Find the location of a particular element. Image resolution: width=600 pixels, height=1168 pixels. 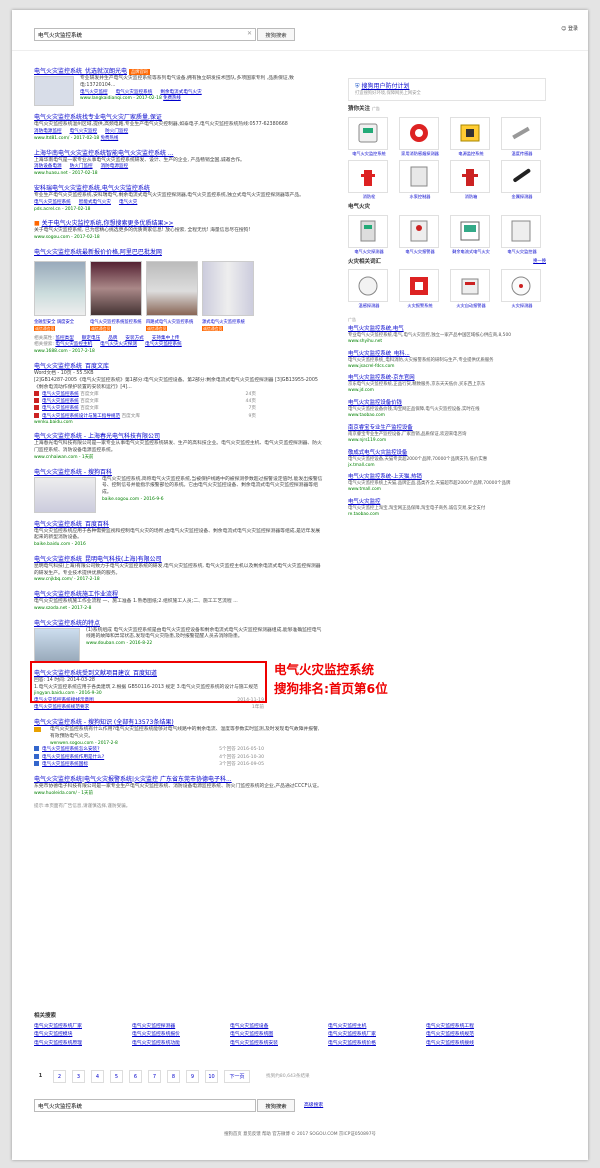

result-title: 电气火灾监控系统 - 搜狗知识 (全部有13573条结果) is located at coordinates (104, 722).